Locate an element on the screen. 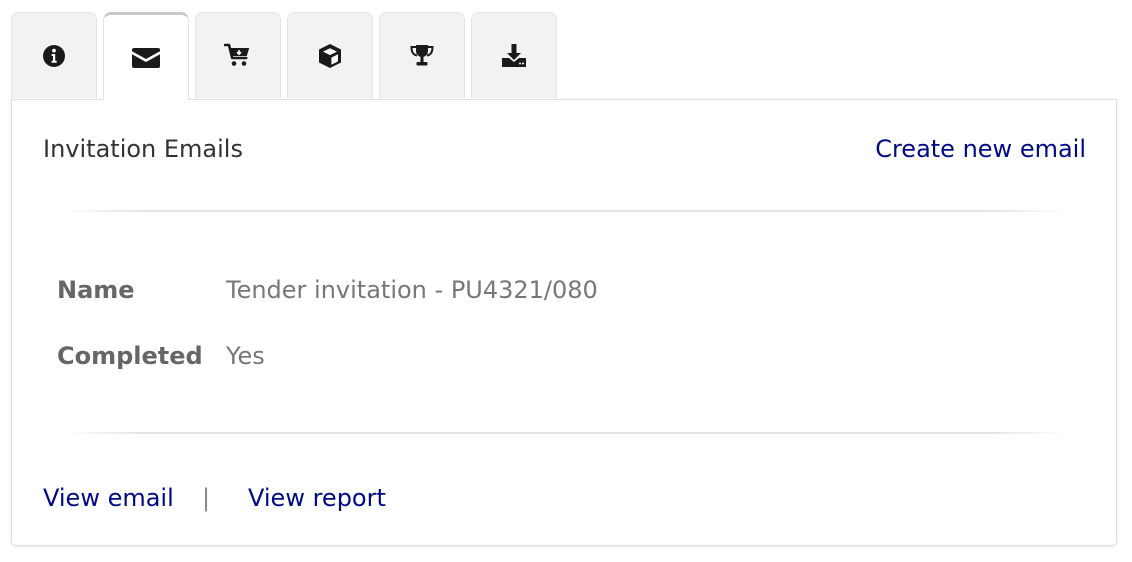 The image size is (1132, 562). envelope-icon is located at coordinates (146, 57).